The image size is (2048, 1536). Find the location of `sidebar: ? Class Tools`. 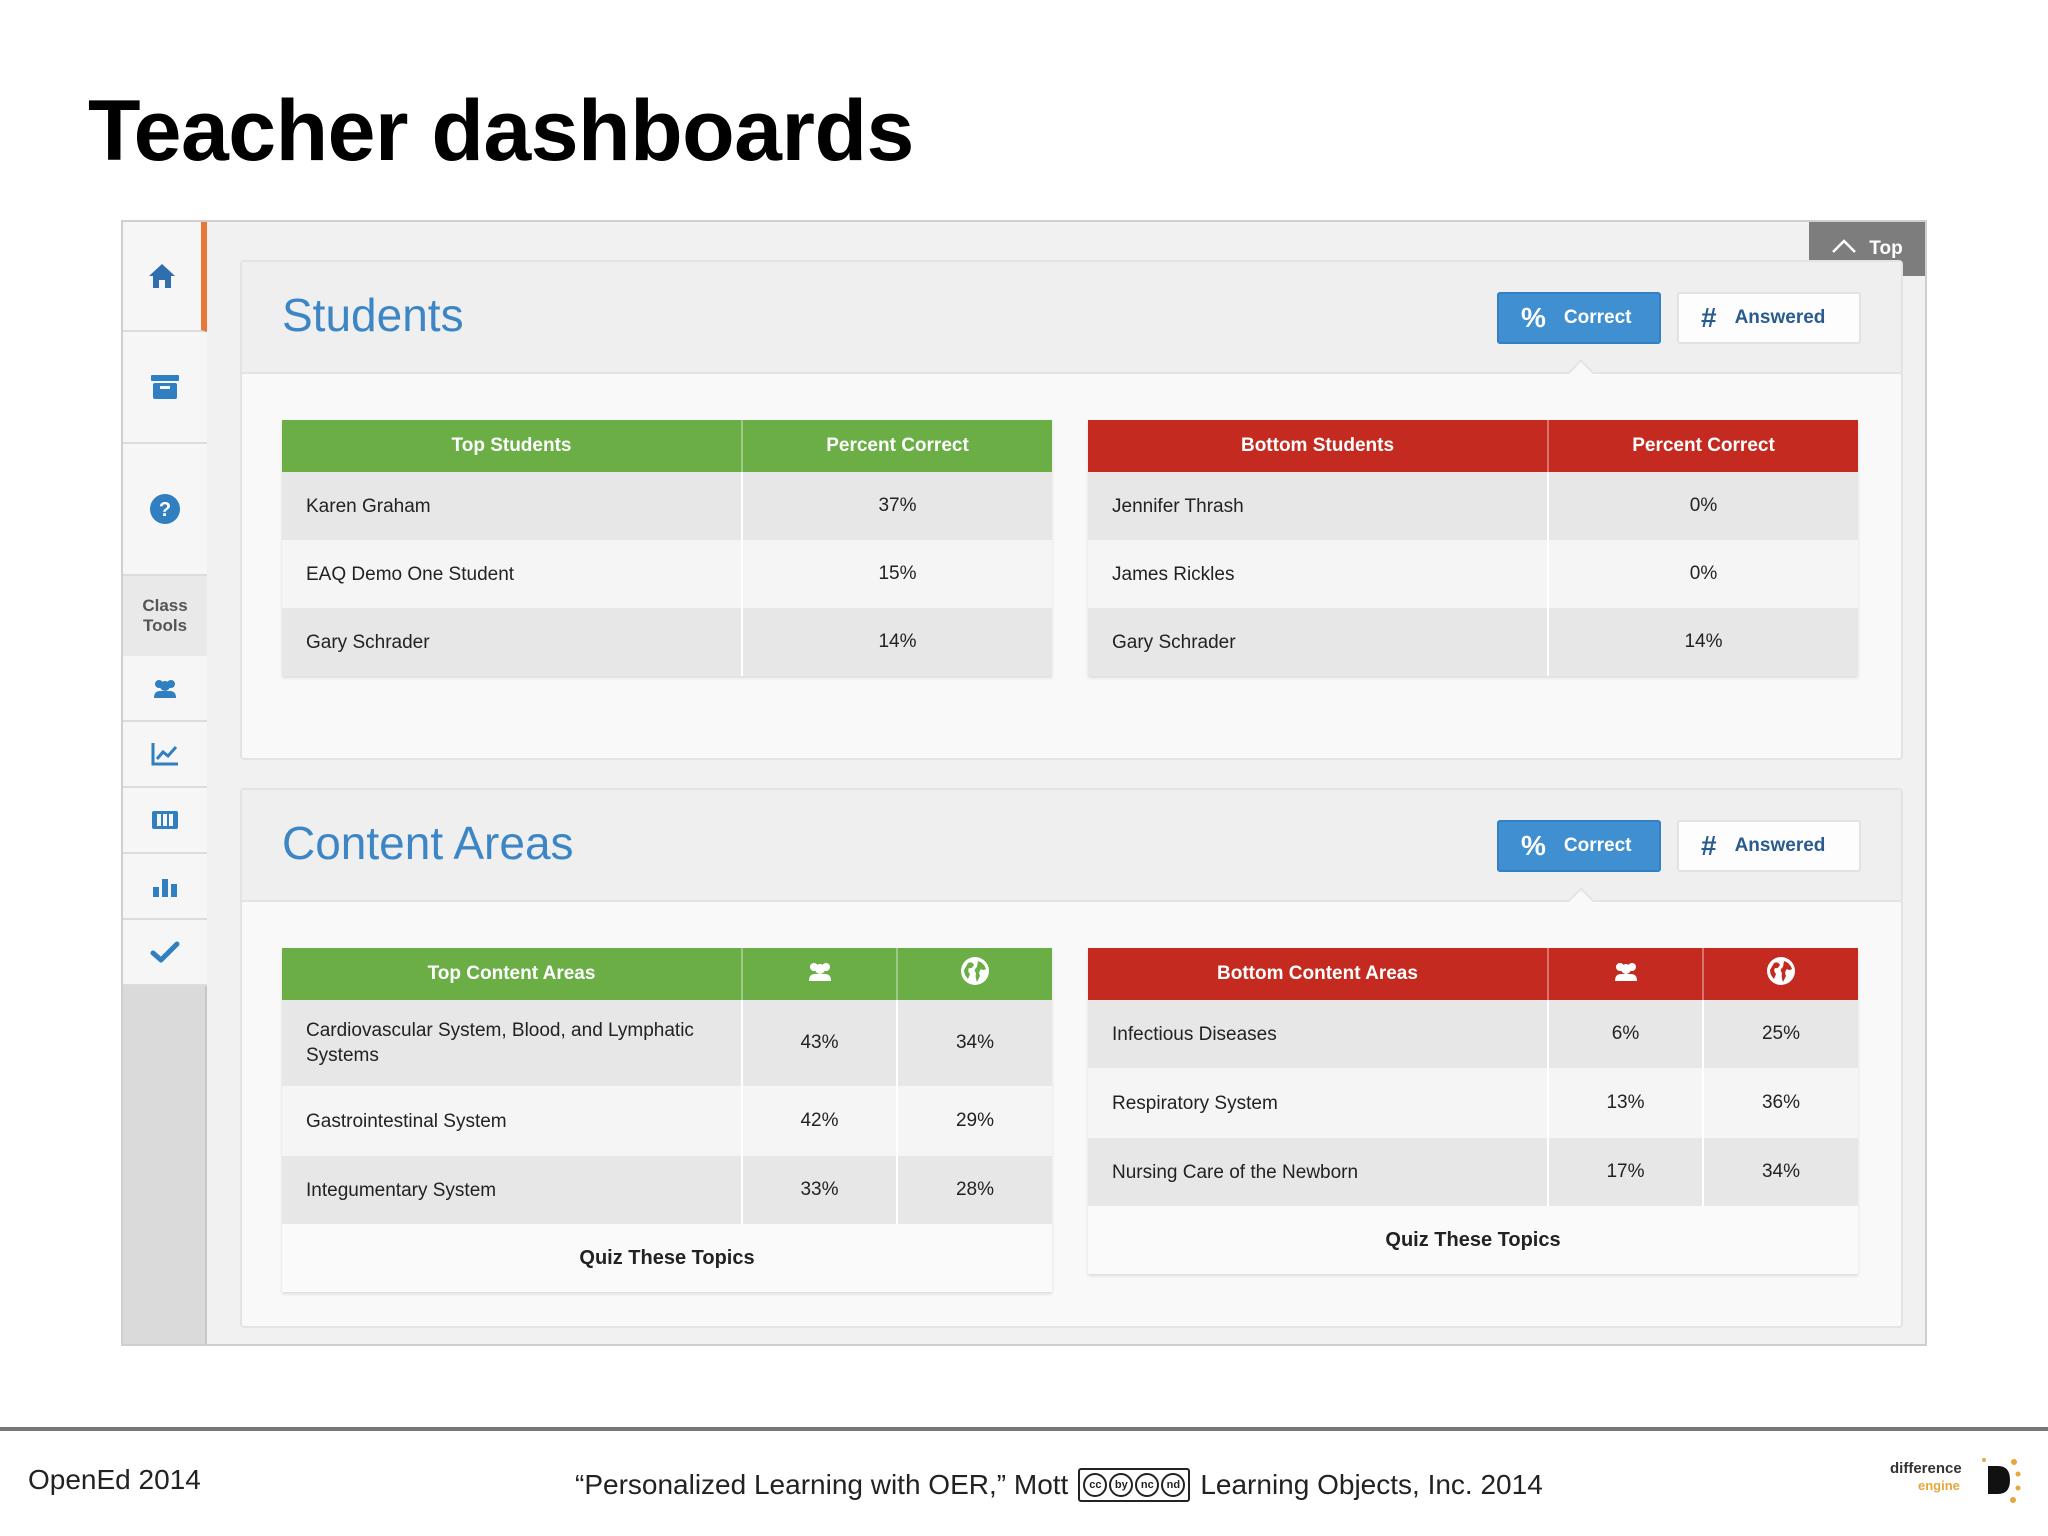

sidebar: ? Class Tools is located at coordinates (165, 783).